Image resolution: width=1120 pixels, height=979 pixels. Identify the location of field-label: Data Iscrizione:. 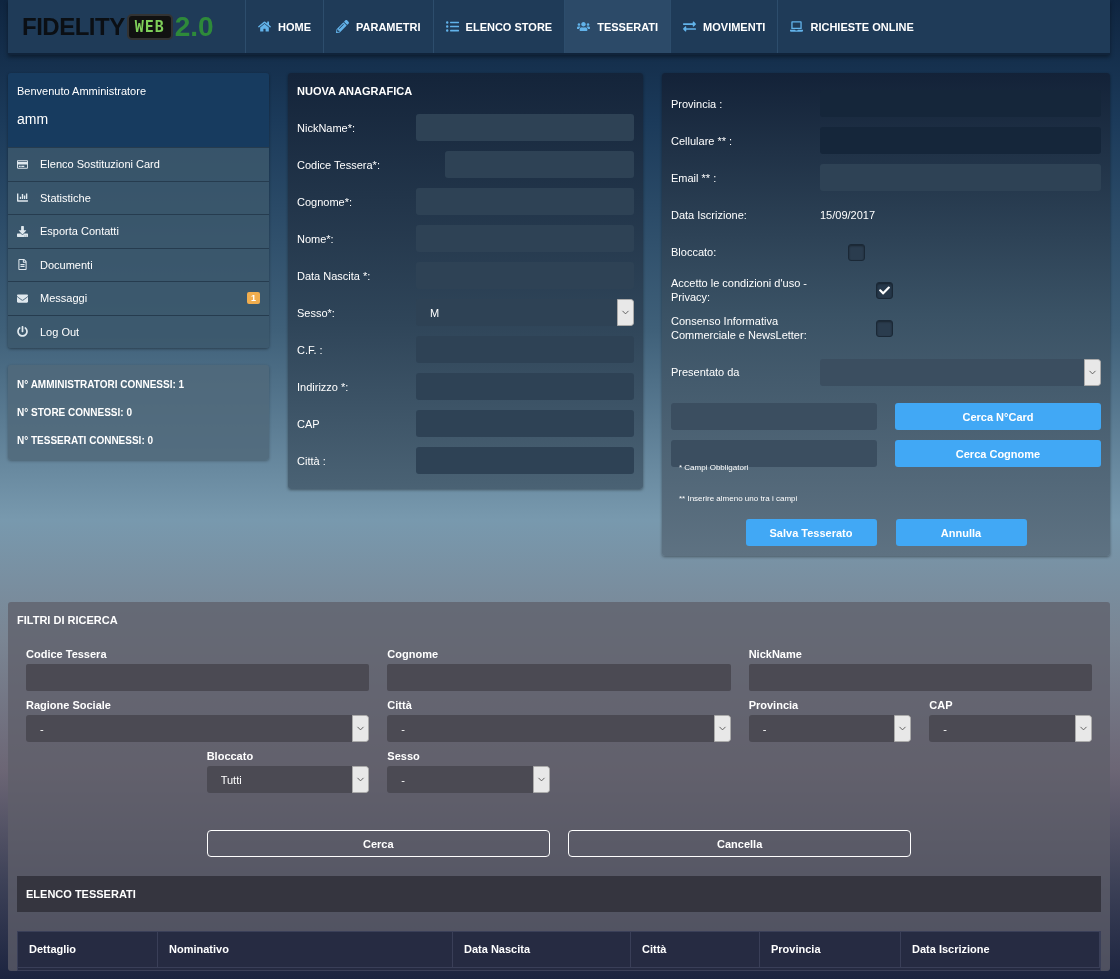
(709, 214).